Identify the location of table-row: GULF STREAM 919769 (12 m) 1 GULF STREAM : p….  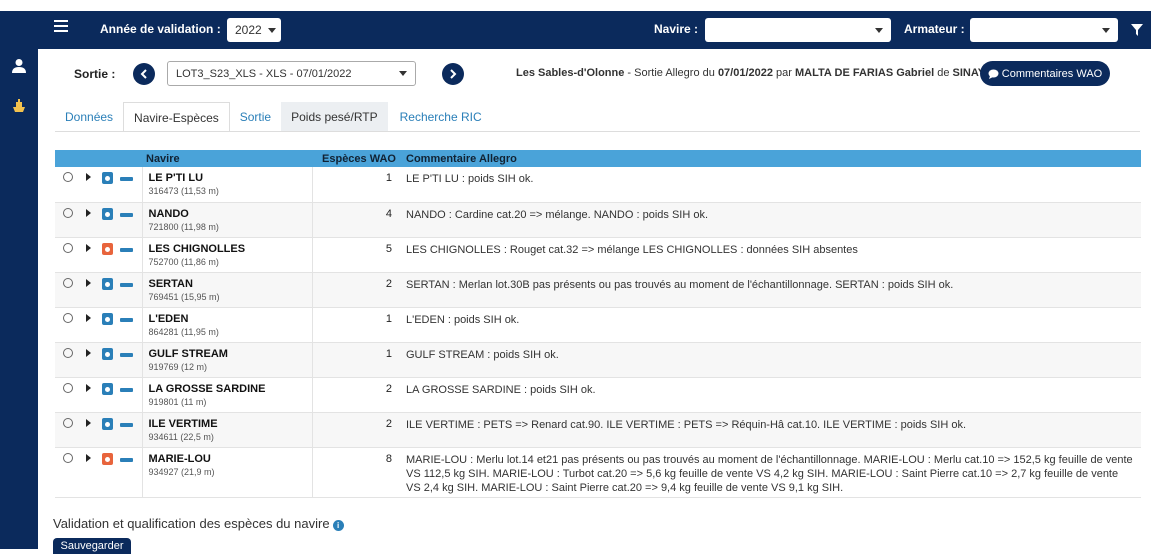
(598, 360).